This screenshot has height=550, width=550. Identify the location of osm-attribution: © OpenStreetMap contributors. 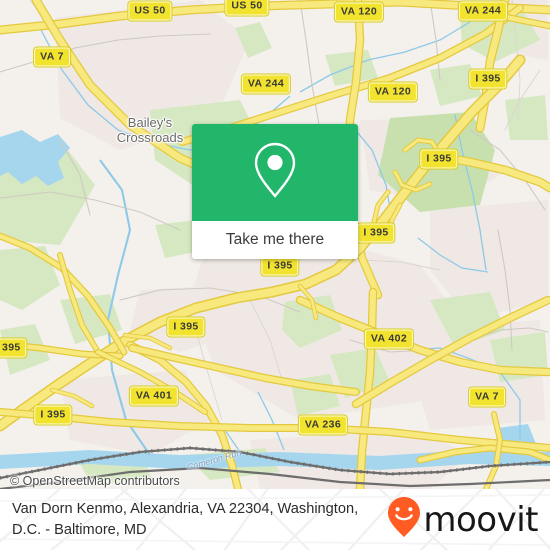
(95, 481).